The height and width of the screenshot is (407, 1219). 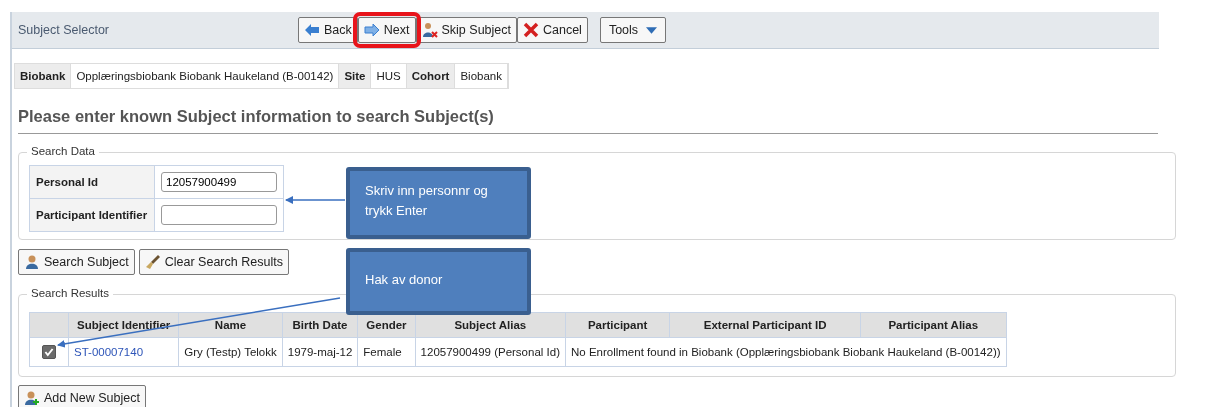 I want to click on table-cell: Female, so click(x=386, y=352).